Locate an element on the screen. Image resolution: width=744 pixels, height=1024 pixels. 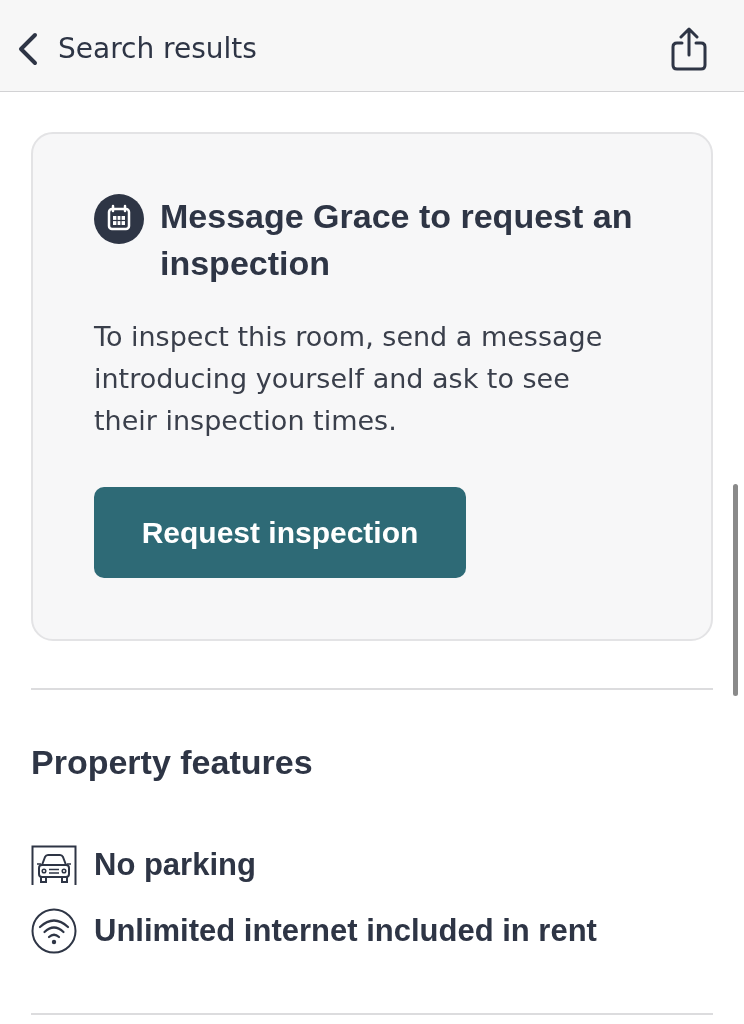
back-button: Search results is located at coordinates (137, 48).